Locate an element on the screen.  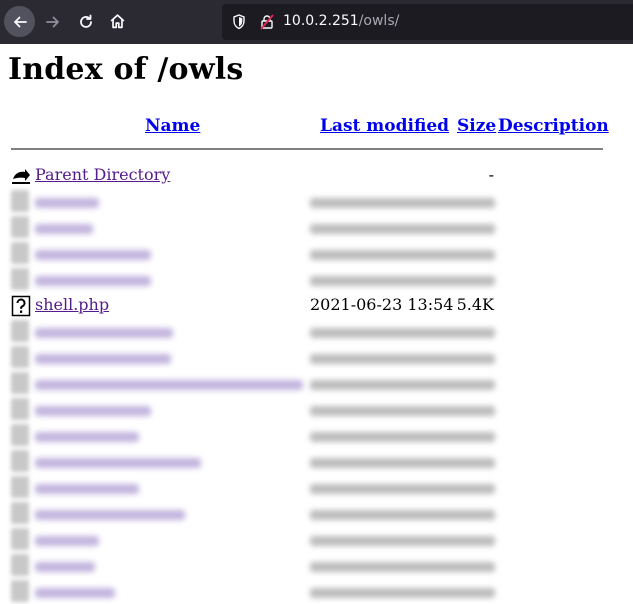
shield-icon is located at coordinates (239, 22).